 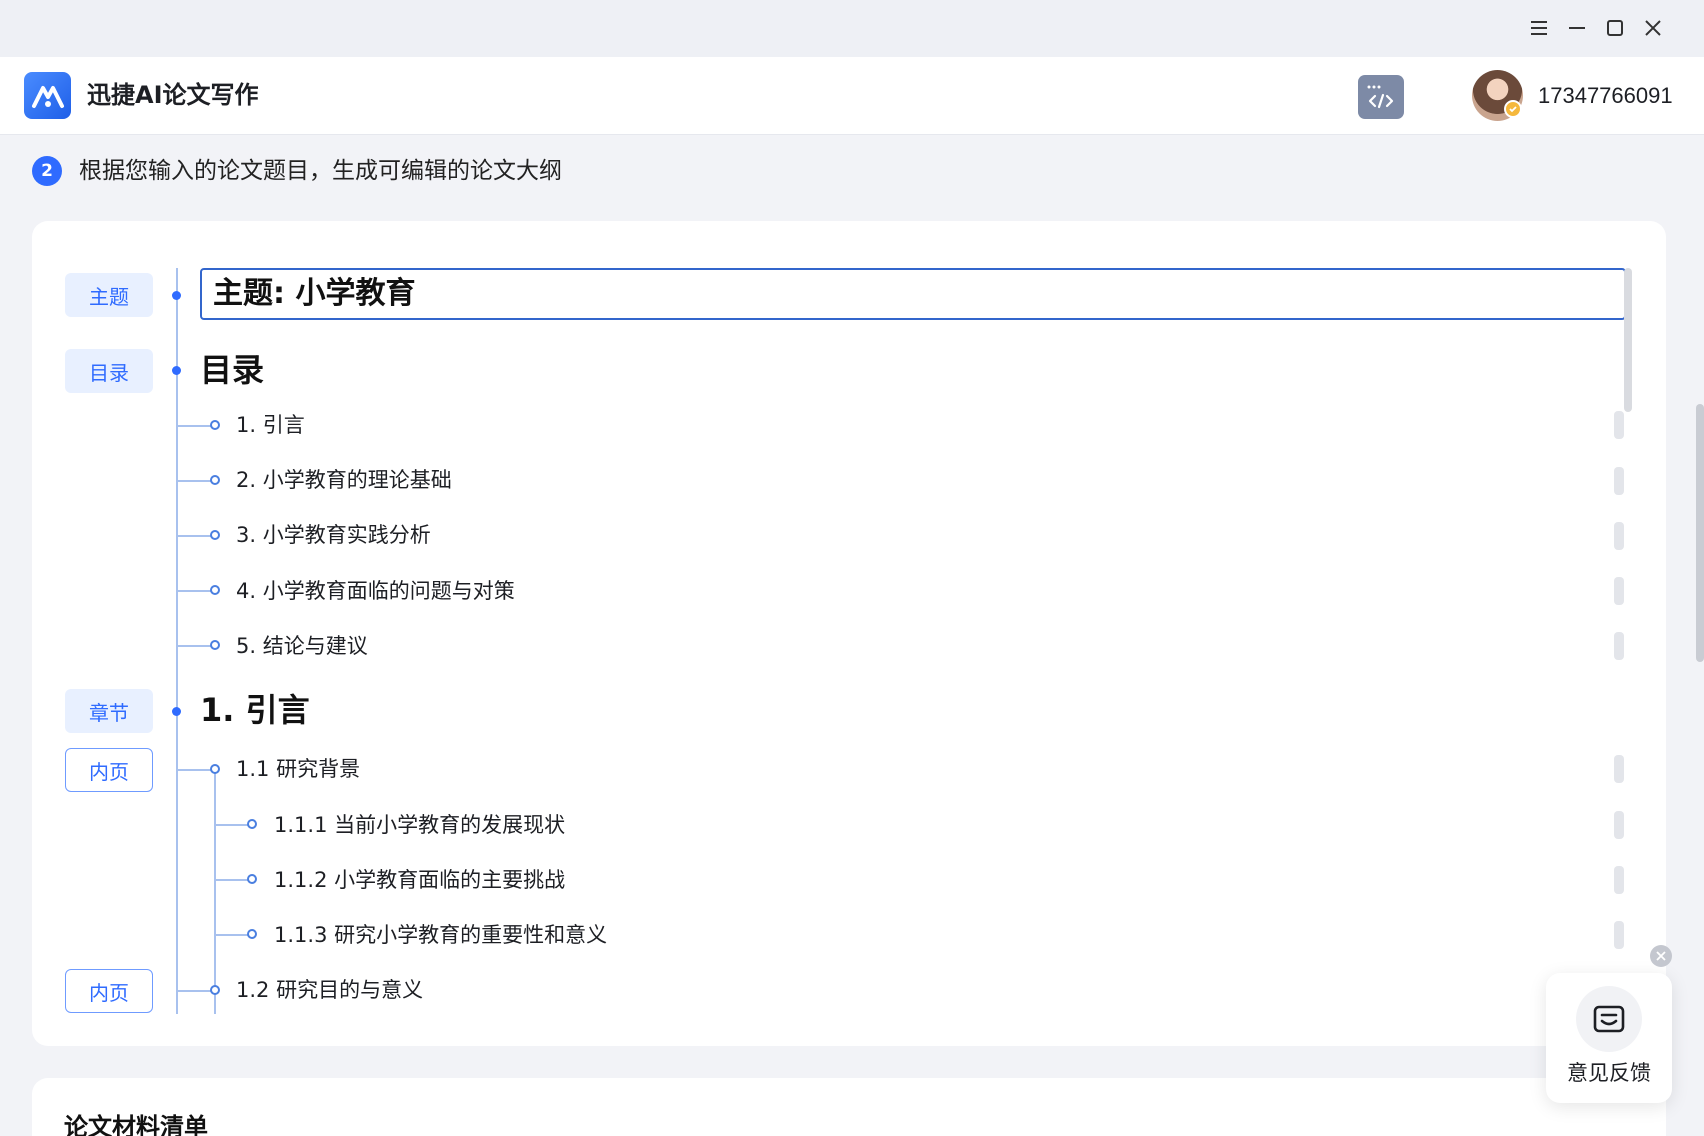 I want to click on topic-input: 主题: 小学教育, so click(x=913, y=294).